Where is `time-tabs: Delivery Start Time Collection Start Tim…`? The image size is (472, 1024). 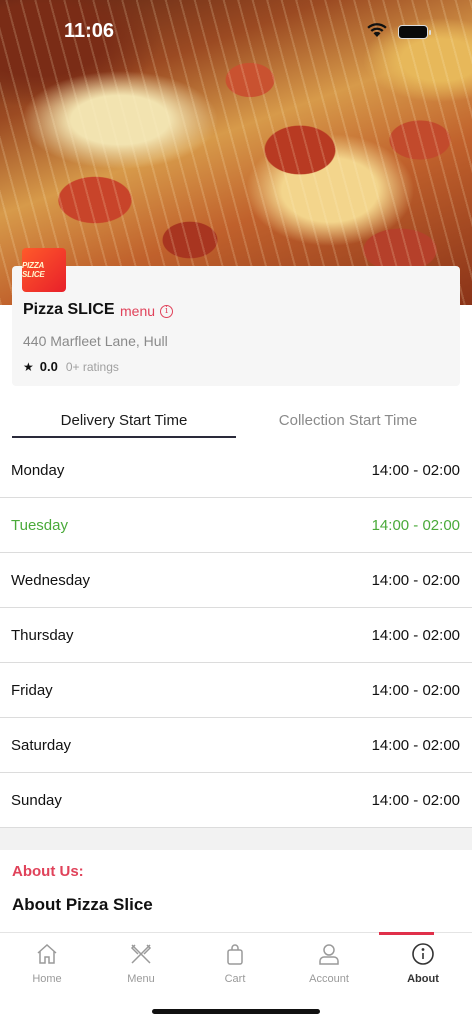
time-tabs: Delivery Start Time Collection Start Tim… is located at coordinates (236, 421).